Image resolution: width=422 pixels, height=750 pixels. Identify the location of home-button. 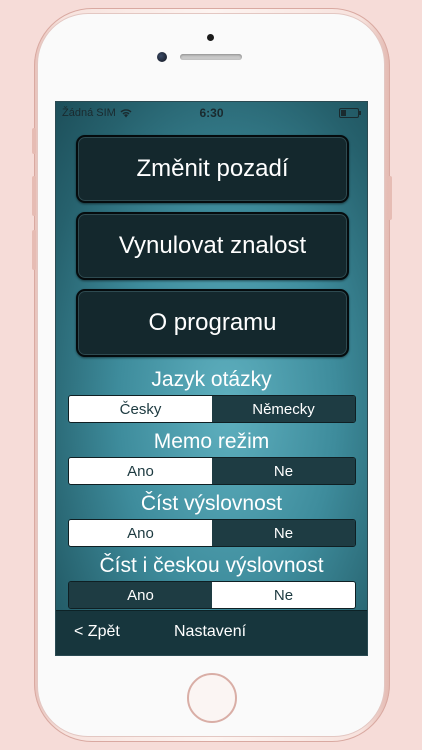
(212, 698).